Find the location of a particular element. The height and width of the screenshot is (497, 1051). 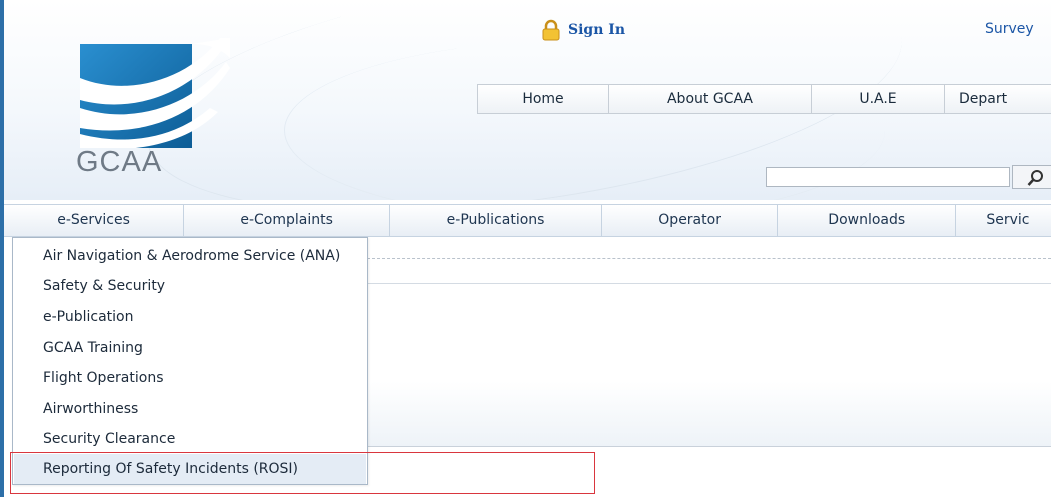

content-divider-bottom is located at coordinates (709, 446).